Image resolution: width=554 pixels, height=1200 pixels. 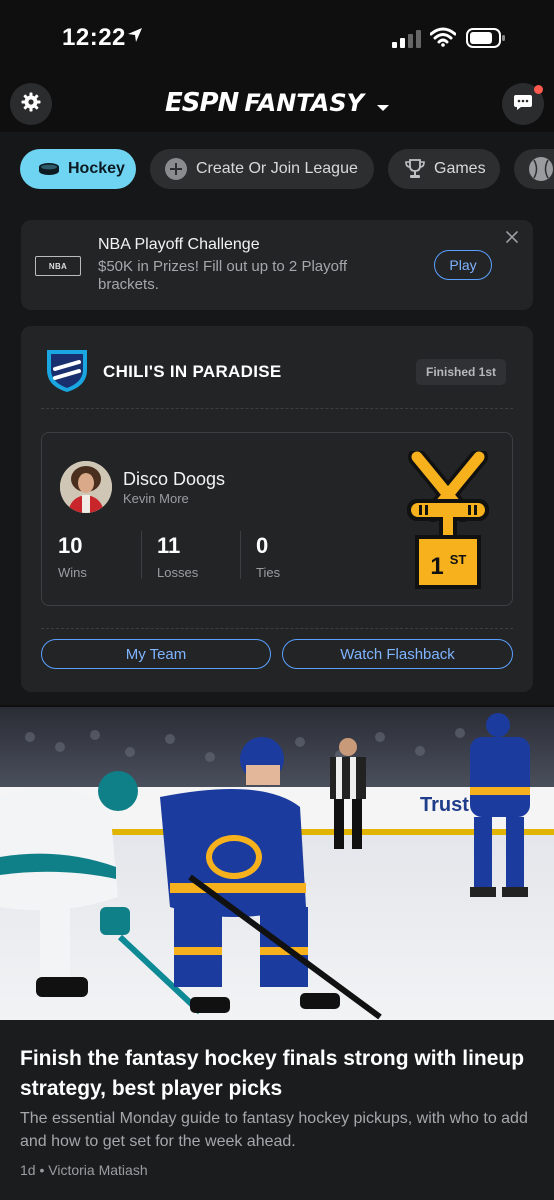 I want to click on watch-flashback-button: Watch Flashback, so click(x=397, y=654).